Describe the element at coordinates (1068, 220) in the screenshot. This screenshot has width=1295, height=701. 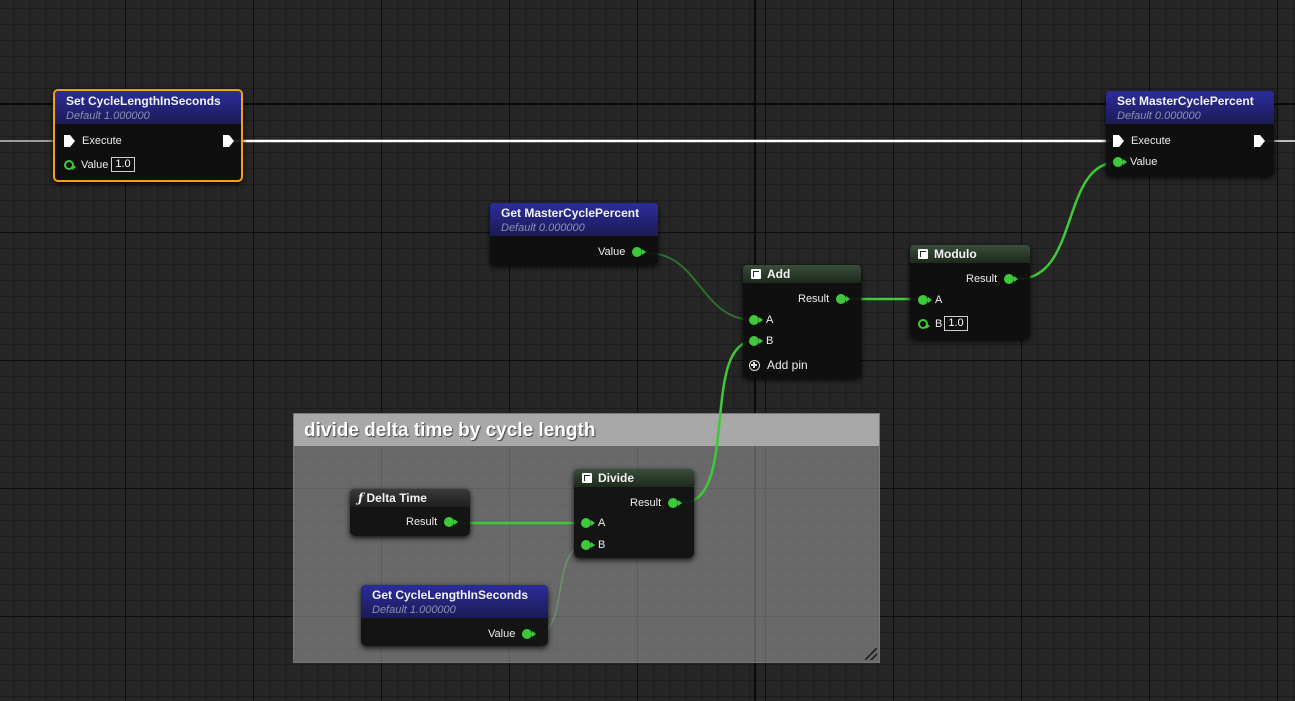
I see `wire-modulo-to-setmaster` at that location.